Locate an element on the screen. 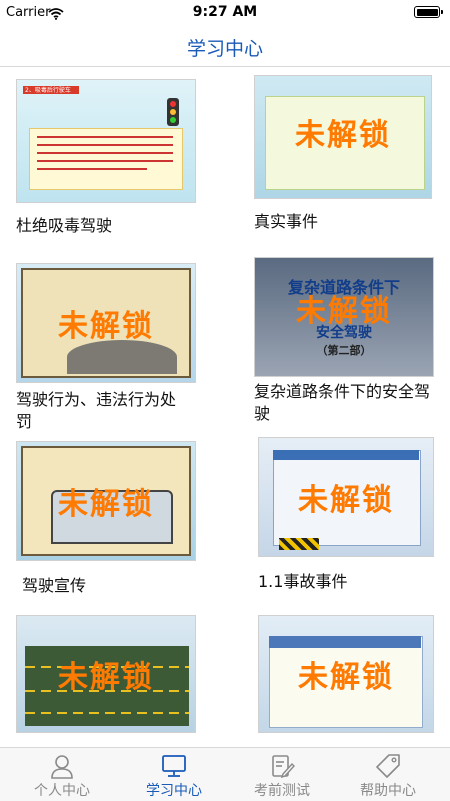  course-card-4: 复杂道路条件下 安全驾驶 （第二部） 未解锁 复杂道路条件下的安全驾驶 is located at coordinates (337, 347).